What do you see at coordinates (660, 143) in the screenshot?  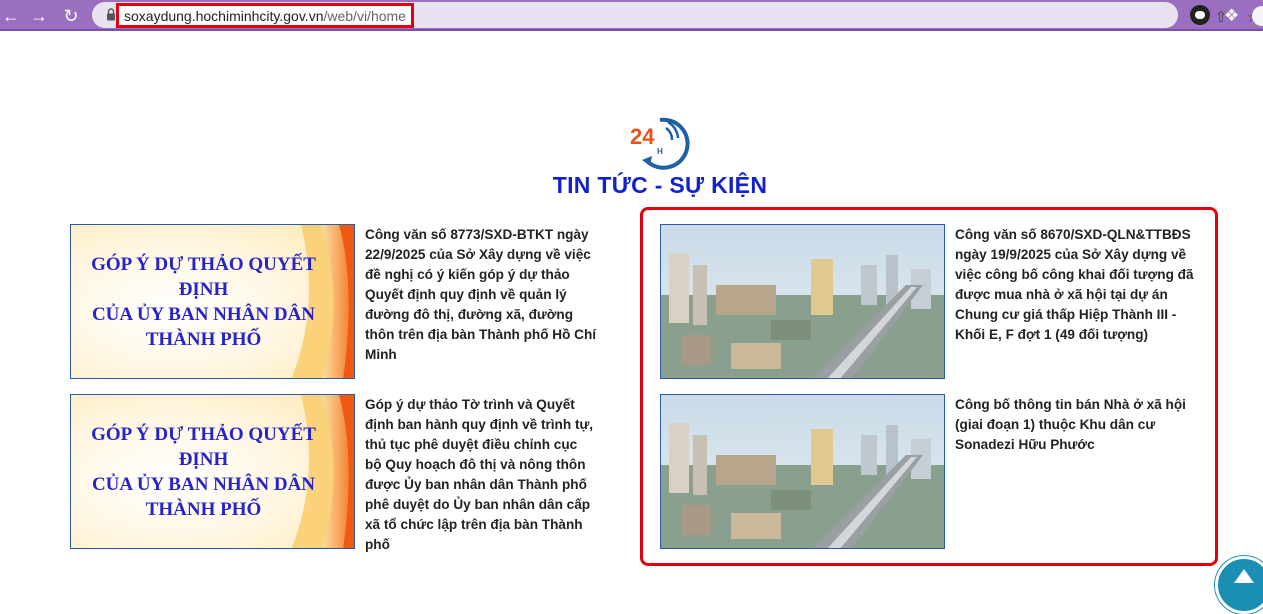 I see `24h-logo-icon: 24 H` at bounding box center [660, 143].